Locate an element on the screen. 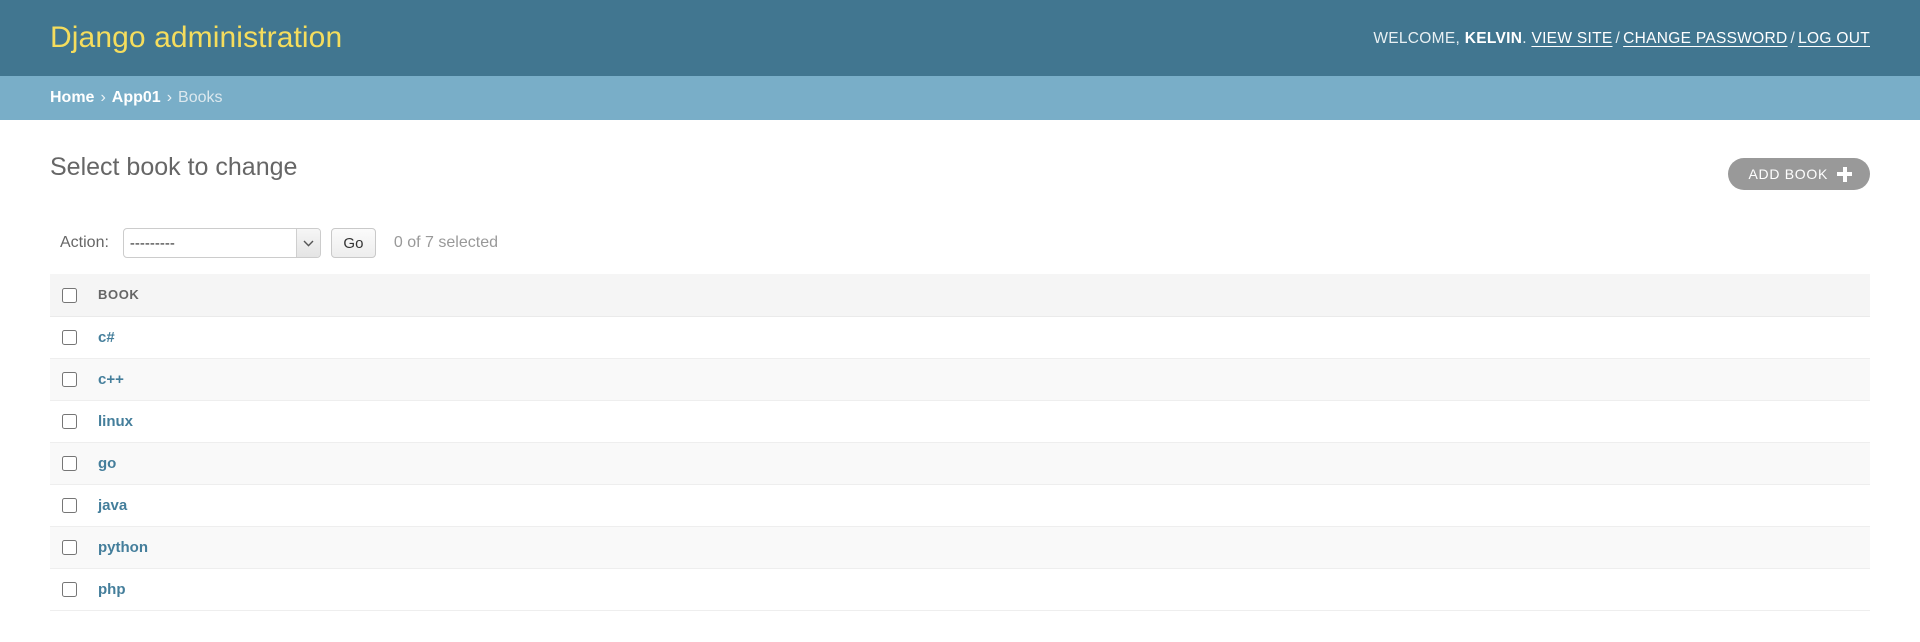 This screenshot has width=1920, height=642. column-header-book: BOOK is located at coordinates (979, 295).